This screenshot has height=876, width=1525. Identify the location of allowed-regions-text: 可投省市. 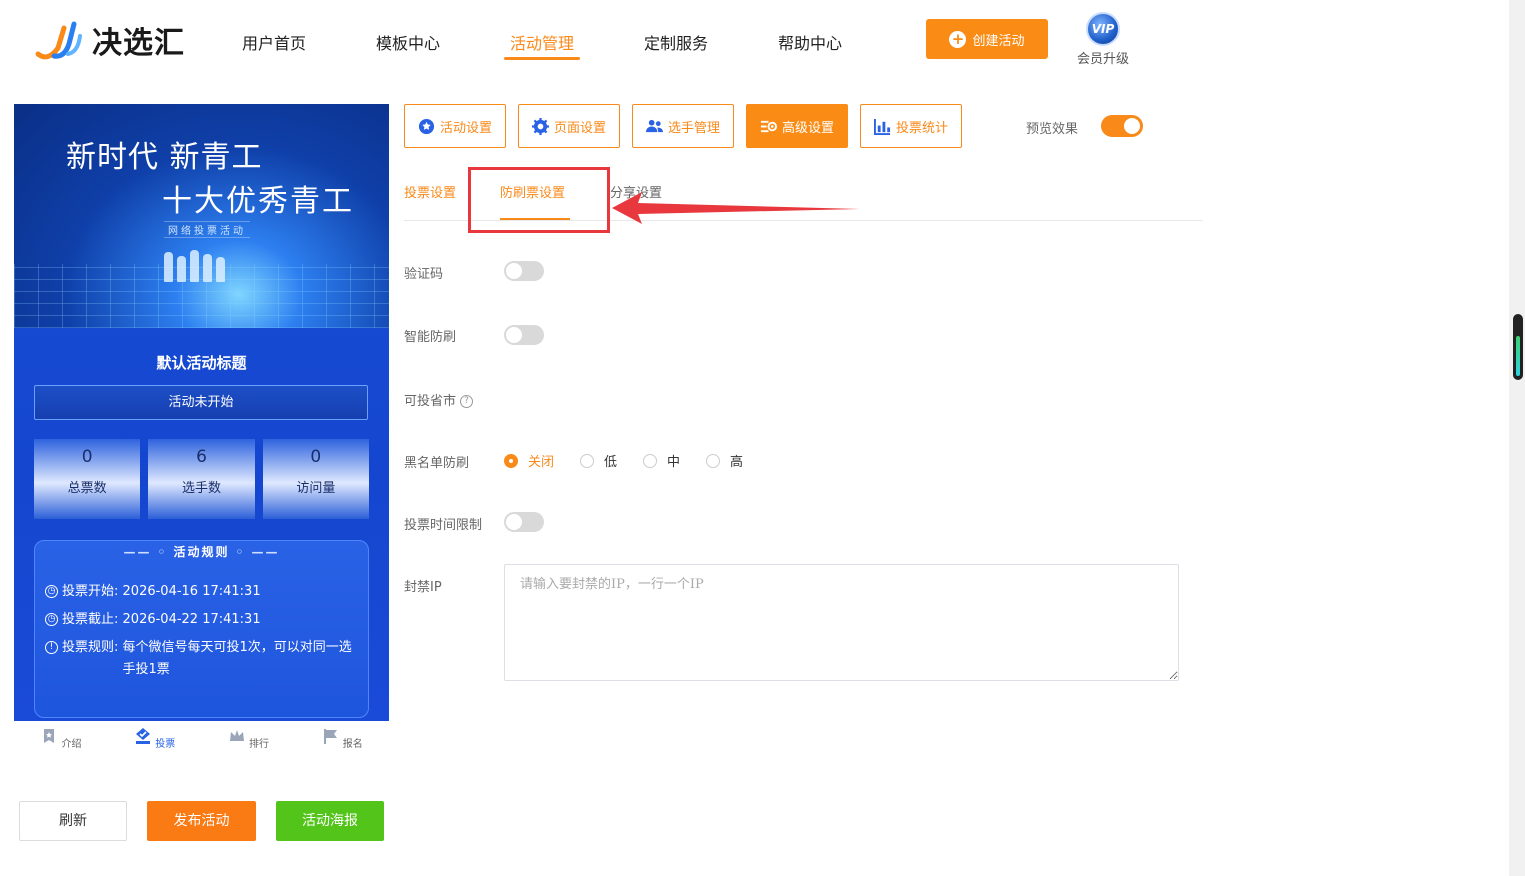
(430, 401).